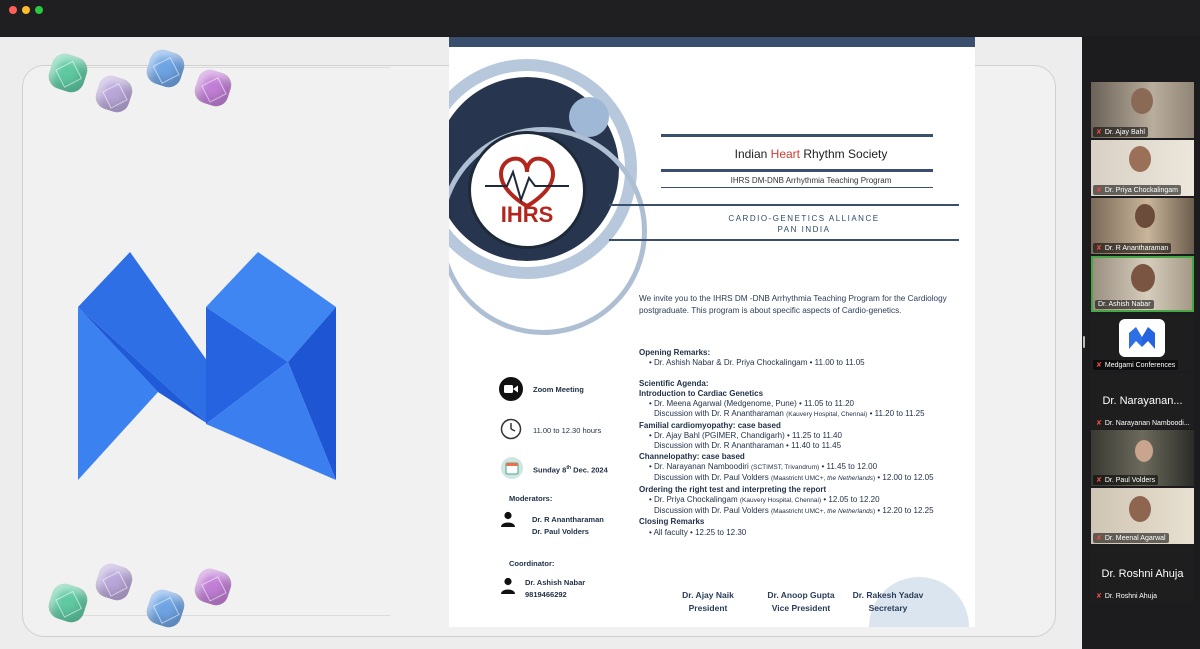  I want to click on participant-tile-roshni-ahuja: Dr. Roshni Ahuja ✘ Dr. Roshni Ahuja, so click(1142, 574).